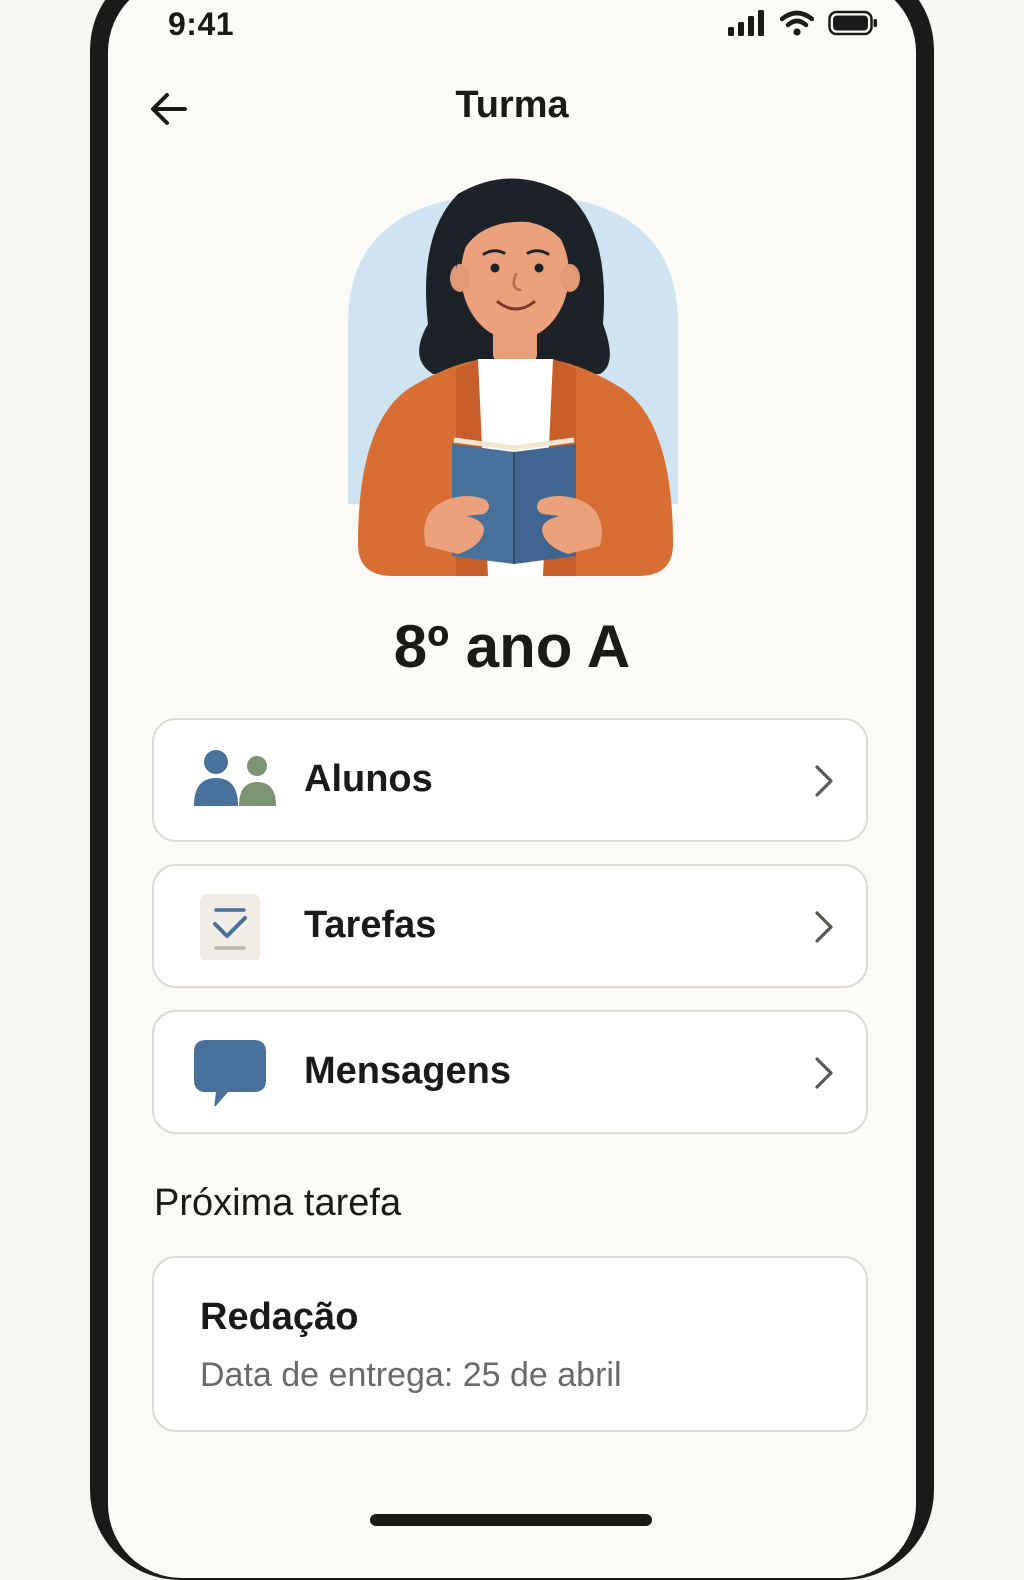 This screenshot has height=1580, width=1024. Describe the element at coordinates (407, 1071) in the screenshot. I see `menu-item-label: Mensagens` at that location.